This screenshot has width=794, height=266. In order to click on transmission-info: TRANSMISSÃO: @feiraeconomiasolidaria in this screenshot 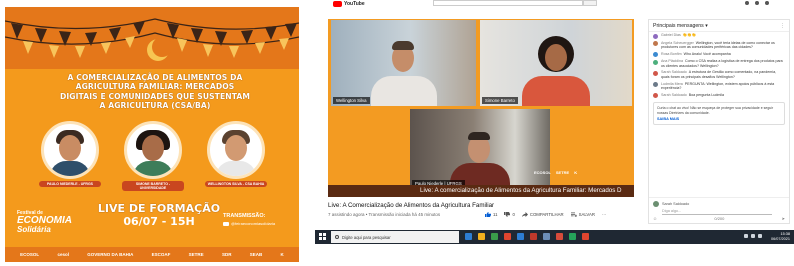, I will do `click(259, 219)`.